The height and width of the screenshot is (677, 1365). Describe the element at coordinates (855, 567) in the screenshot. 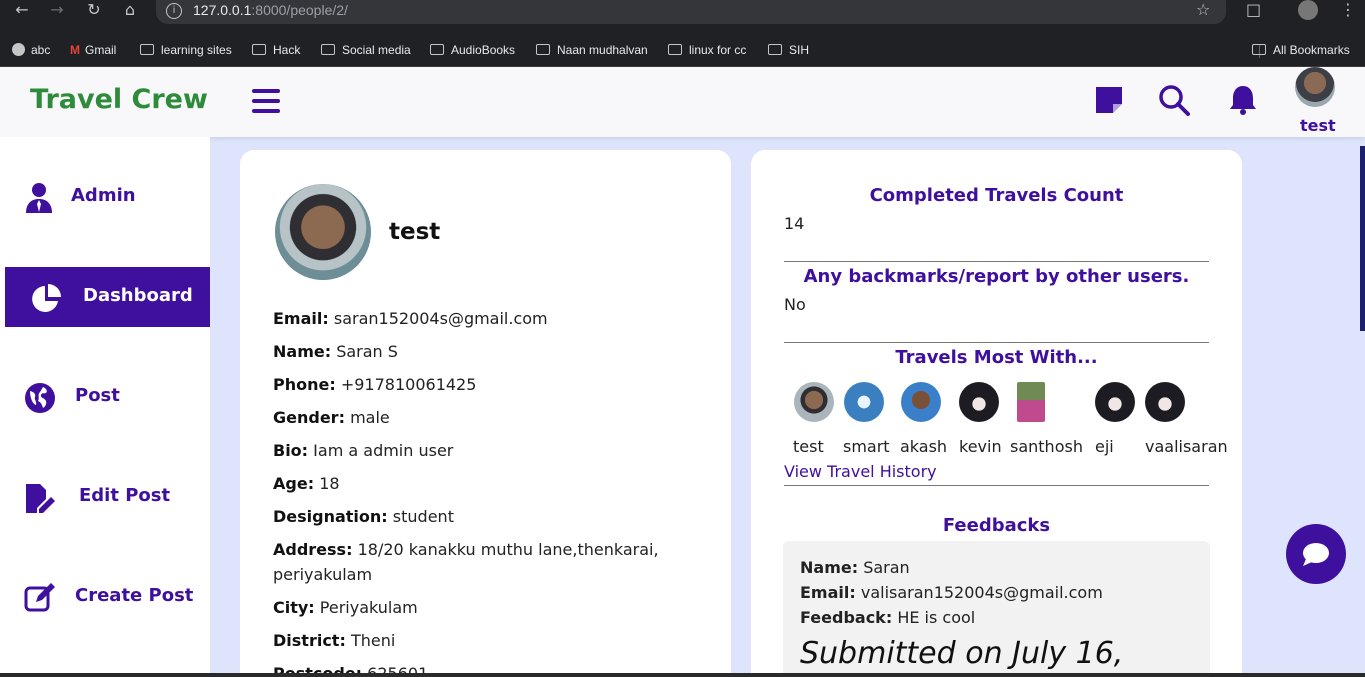

I see `feedback-name: Name: Saran` at that location.